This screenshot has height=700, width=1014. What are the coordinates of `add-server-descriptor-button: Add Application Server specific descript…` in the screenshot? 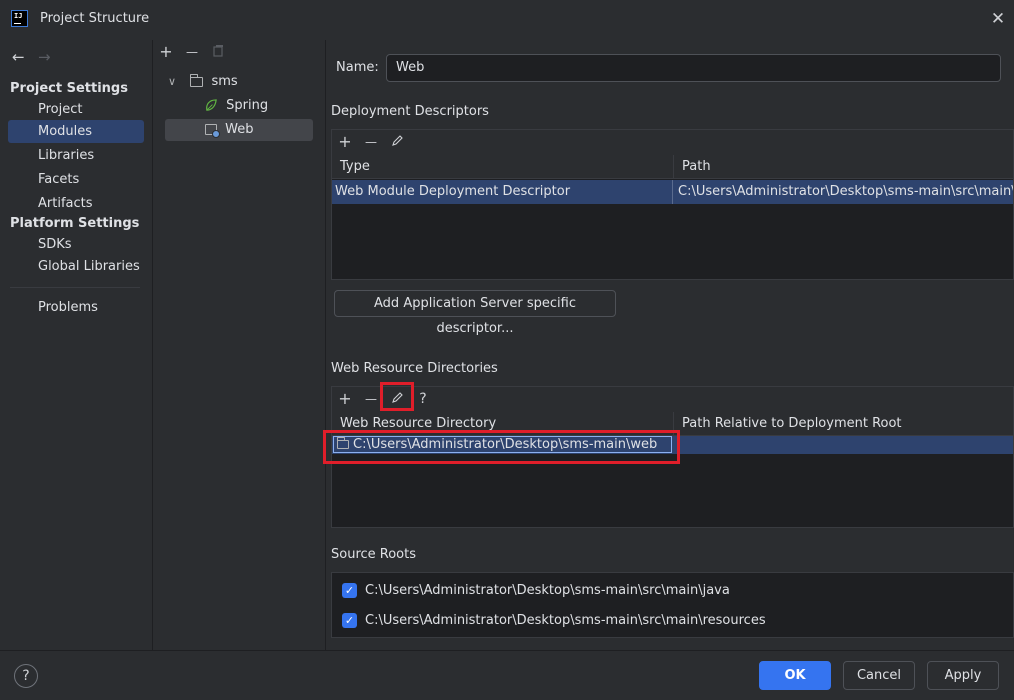 It's located at (475, 313).